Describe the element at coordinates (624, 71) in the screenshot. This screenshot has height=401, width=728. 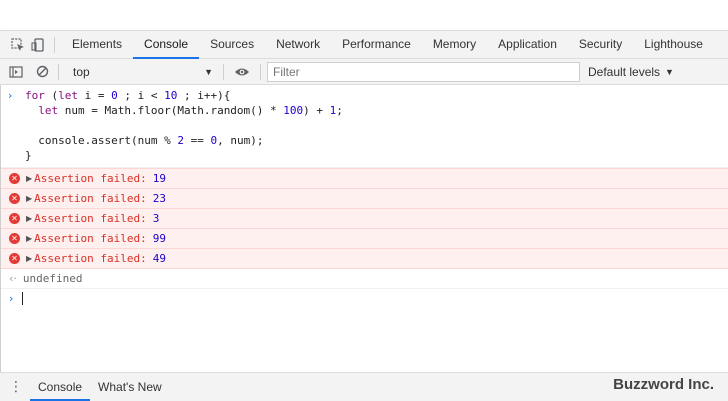
I see `levels-label: Default levels` at that location.